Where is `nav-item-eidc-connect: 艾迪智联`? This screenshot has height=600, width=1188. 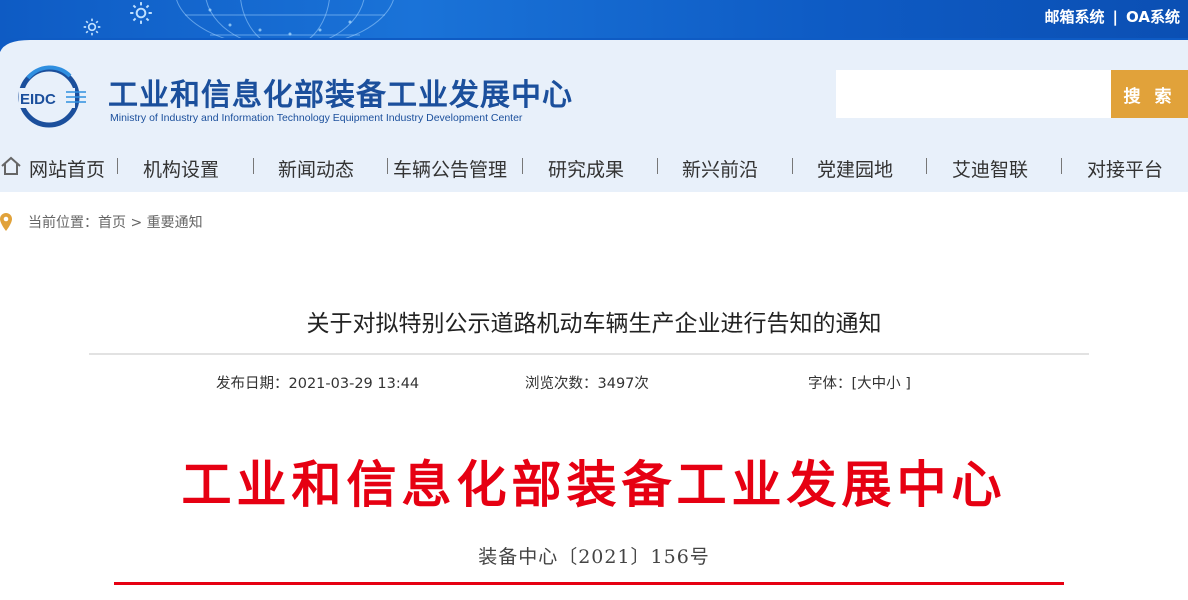 nav-item-eidc-connect: 艾迪智联 is located at coordinates (990, 168).